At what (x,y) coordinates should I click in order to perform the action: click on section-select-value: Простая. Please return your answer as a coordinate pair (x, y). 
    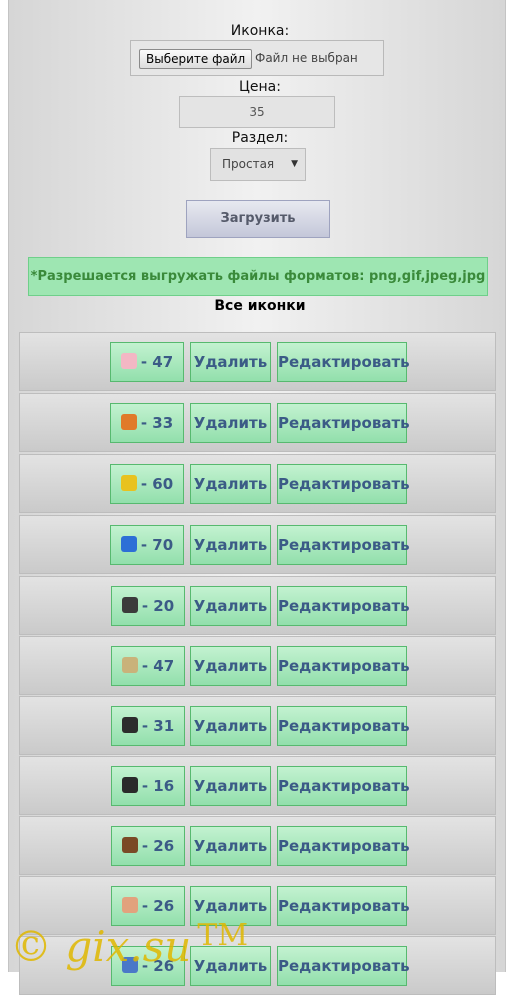
    Looking at the image, I should click on (248, 164).